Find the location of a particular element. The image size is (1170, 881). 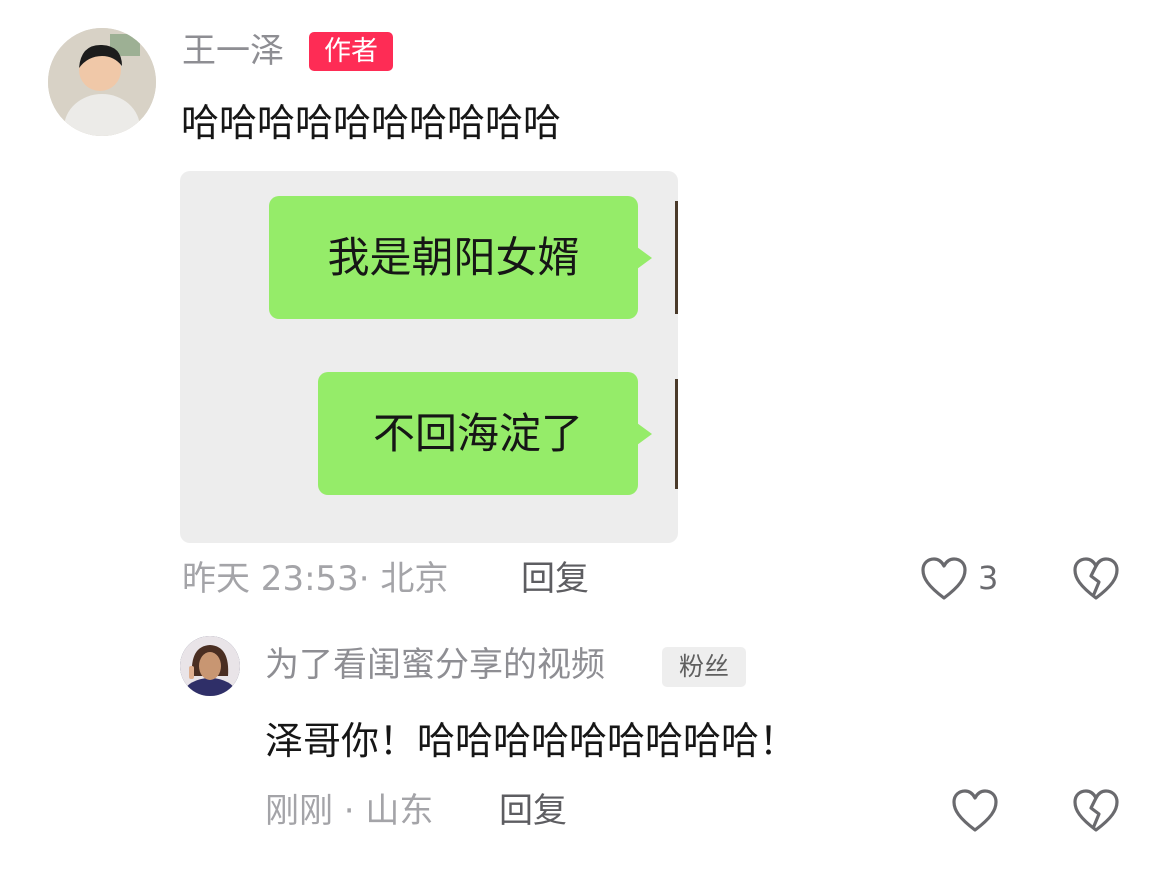

author-avatar is located at coordinates (102, 82).